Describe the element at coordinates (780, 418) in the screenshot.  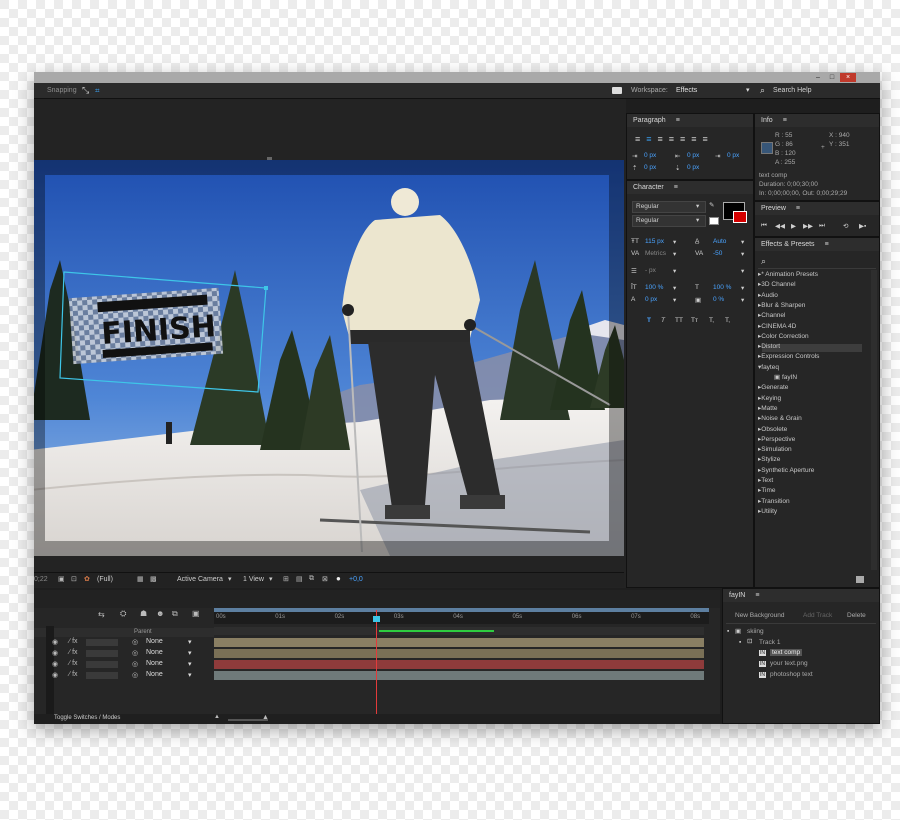
I see `effect-category-item: ▸Noise & Grain` at that location.